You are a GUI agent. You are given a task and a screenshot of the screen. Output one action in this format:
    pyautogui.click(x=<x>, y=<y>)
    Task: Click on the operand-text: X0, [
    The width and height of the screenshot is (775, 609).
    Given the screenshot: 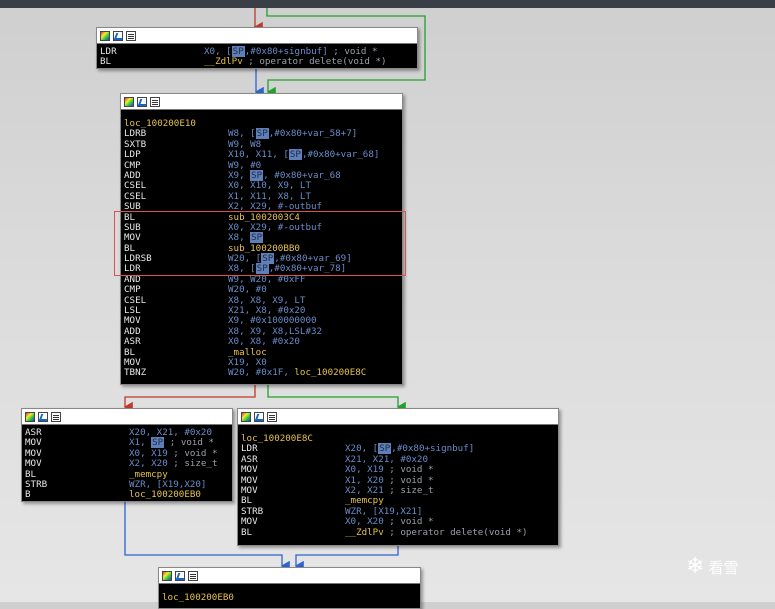 What is the action you would take?
    pyautogui.click(x=218, y=51)
    